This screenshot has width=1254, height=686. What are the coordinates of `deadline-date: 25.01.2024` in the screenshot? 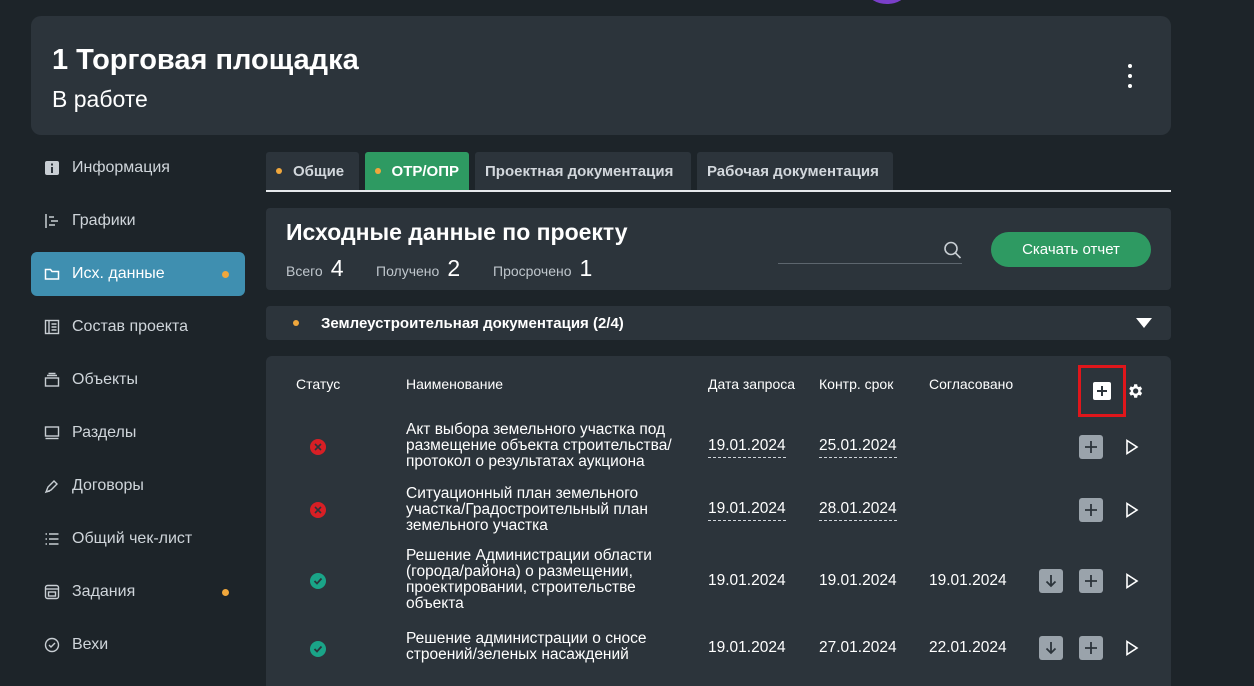 It's located at (858, 447).